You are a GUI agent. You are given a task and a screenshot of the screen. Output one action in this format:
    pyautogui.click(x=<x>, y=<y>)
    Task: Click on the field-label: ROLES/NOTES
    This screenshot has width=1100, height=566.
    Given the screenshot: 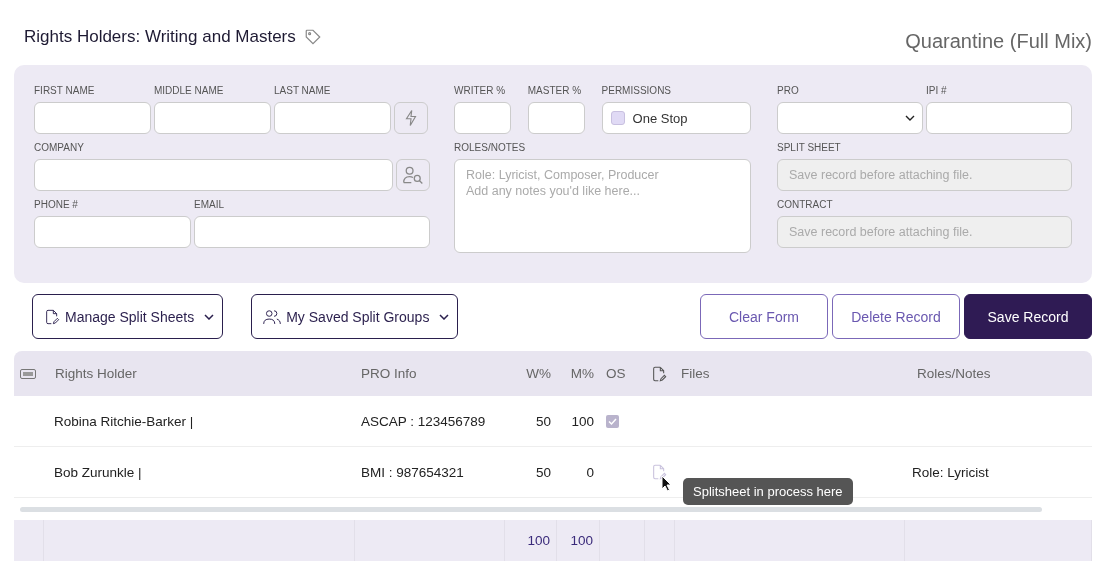 What is the action you would take?
    pyautogui.click(x=490, y=148)
    